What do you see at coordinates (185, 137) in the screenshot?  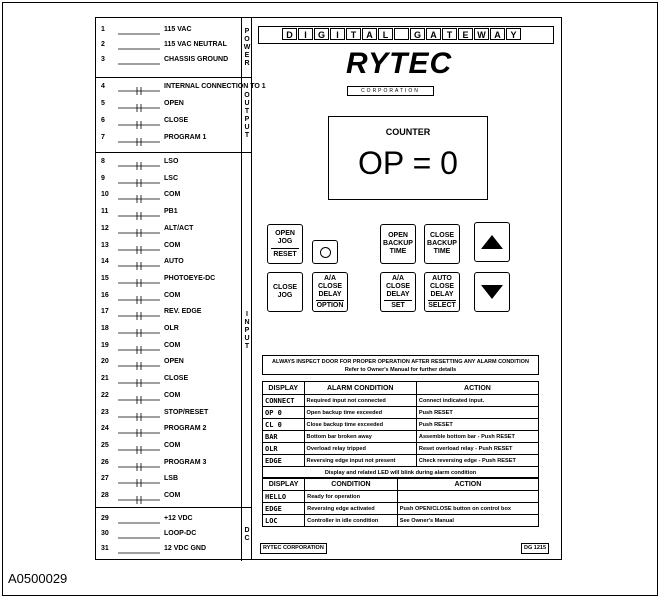 I see `terminal-label: PROGRAM 1` at bounding box center [185, 137].